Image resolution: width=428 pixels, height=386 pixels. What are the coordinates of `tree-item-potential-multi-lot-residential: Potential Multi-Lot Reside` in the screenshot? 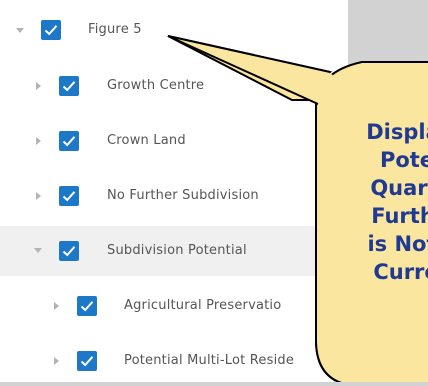 It's located at (174, 359).